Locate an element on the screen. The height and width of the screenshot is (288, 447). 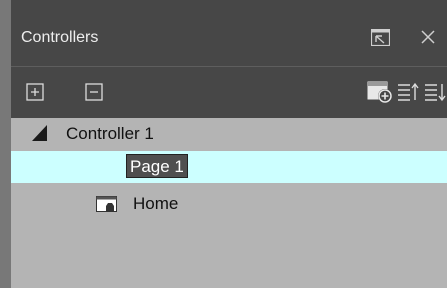
tree-row-home: Home is located at coordinates (229, 204).